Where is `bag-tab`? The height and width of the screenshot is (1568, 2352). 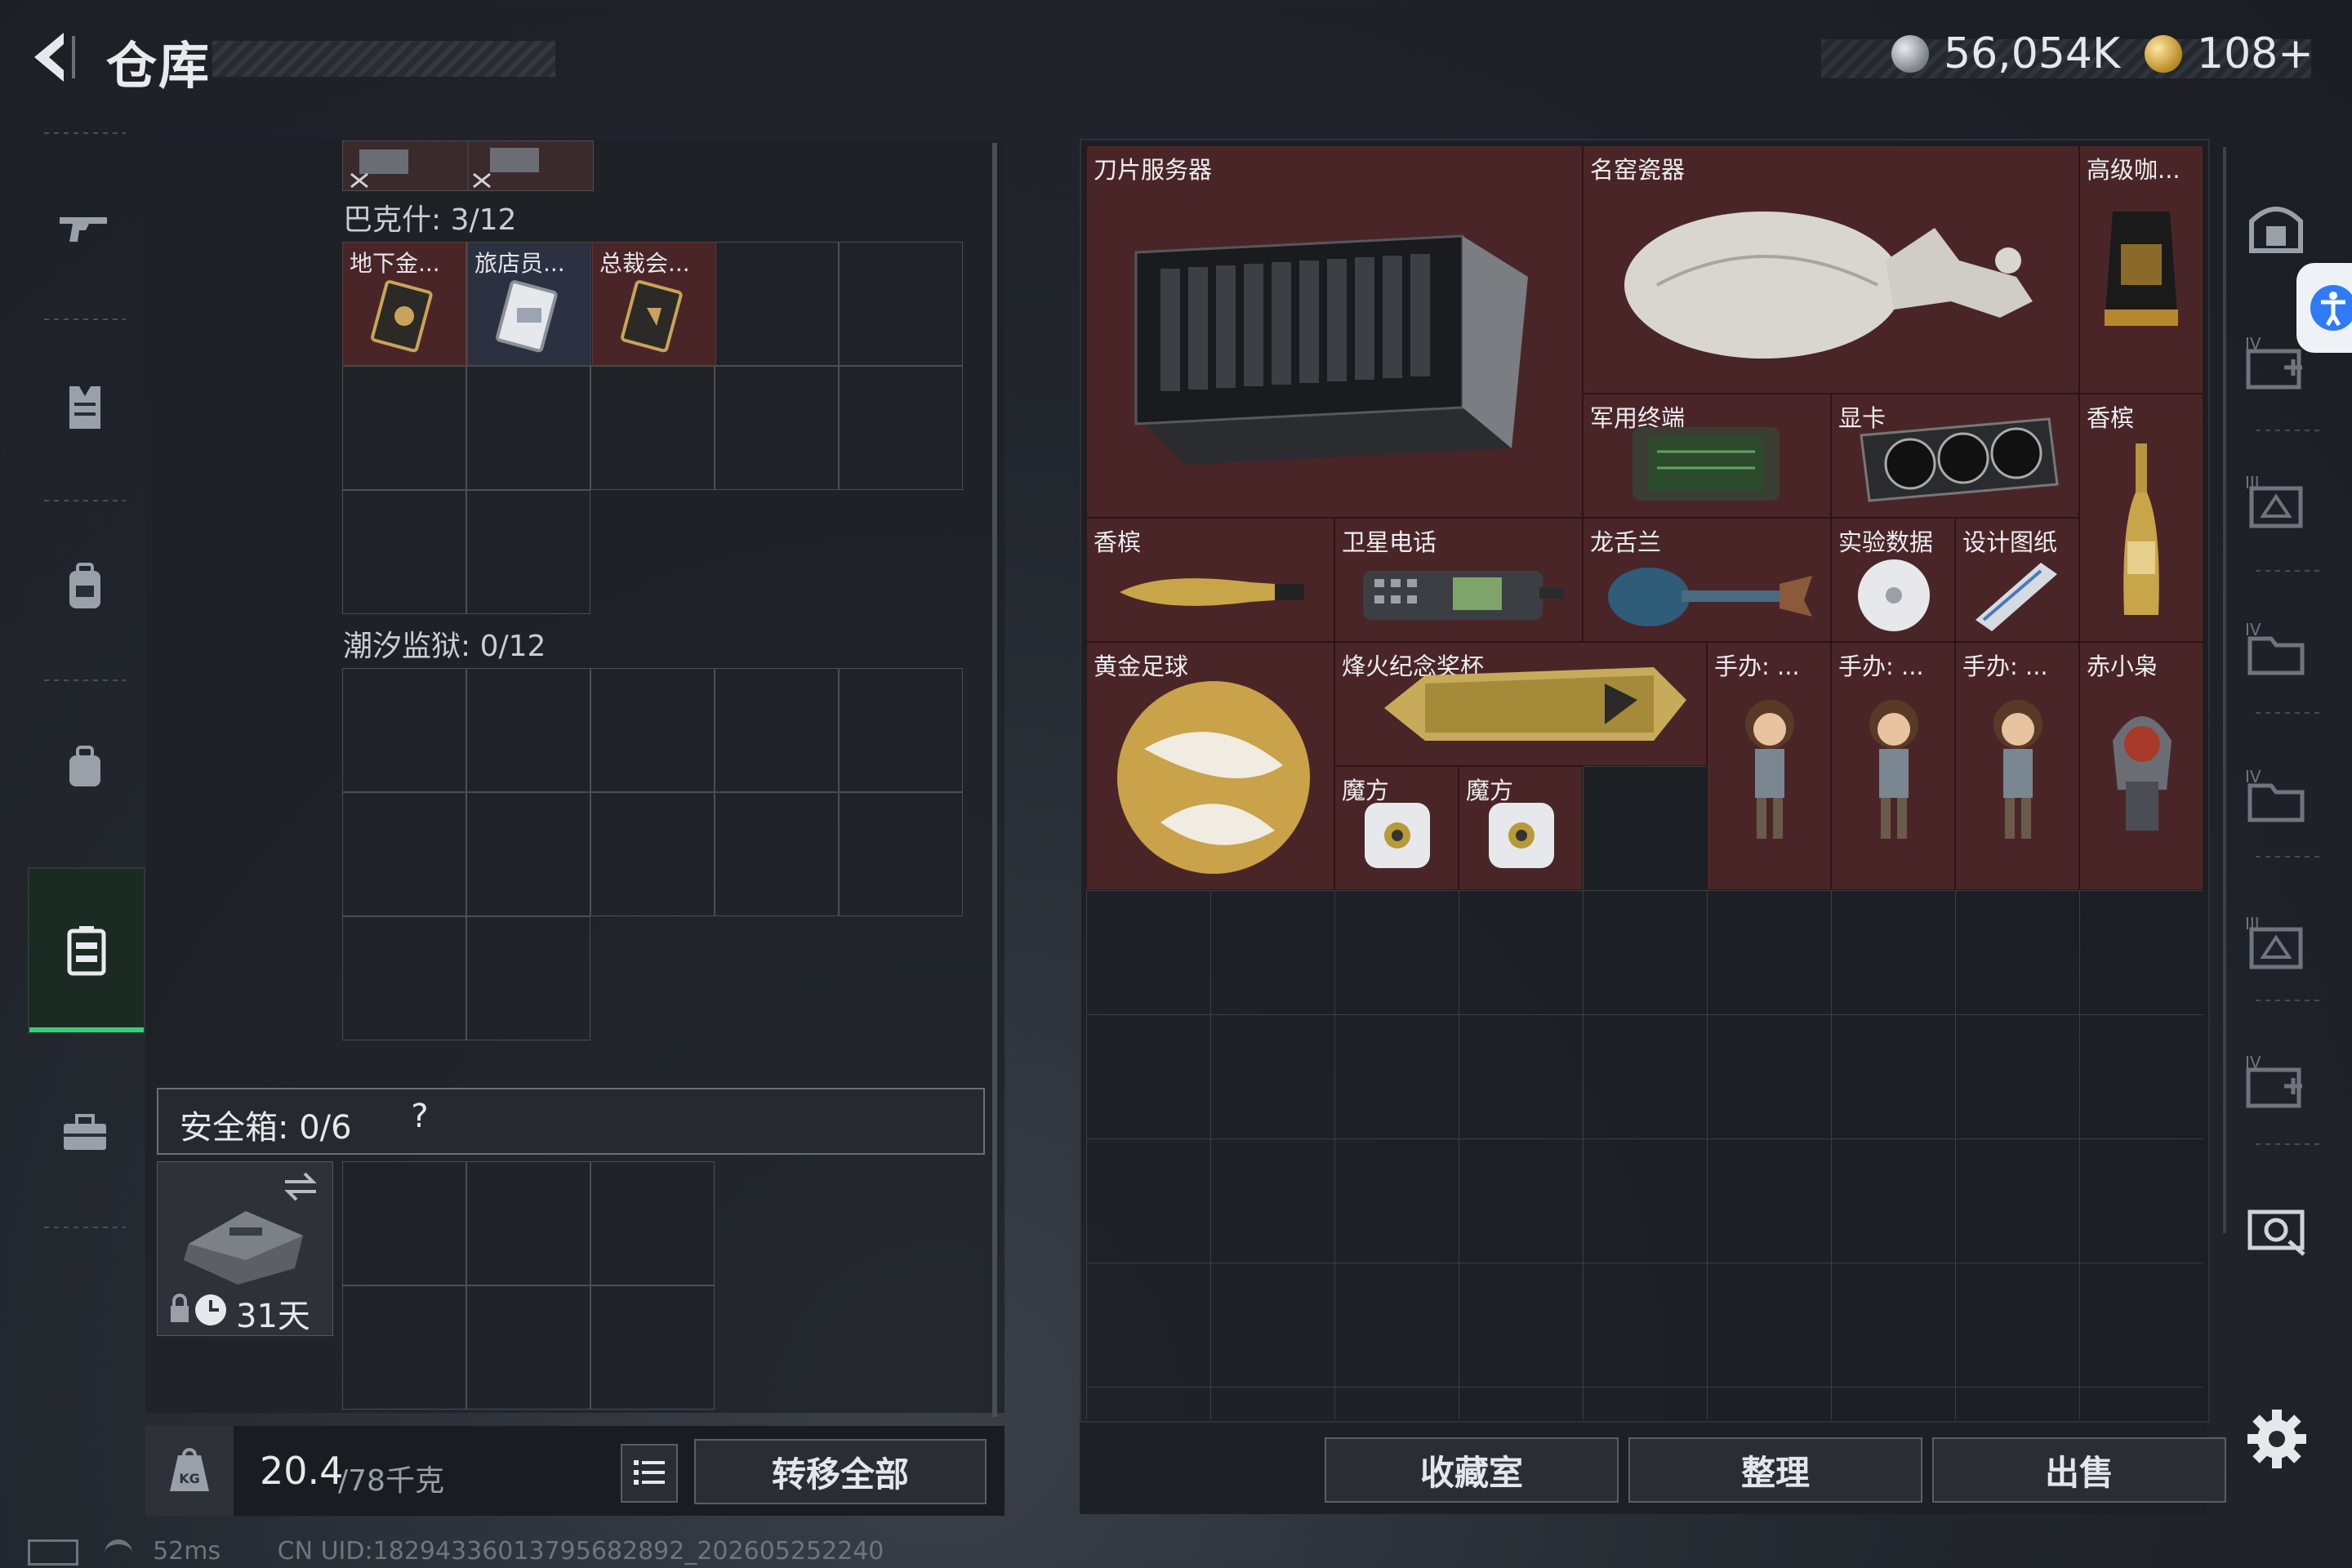 bag-tab is located at coordinates (85, 767).